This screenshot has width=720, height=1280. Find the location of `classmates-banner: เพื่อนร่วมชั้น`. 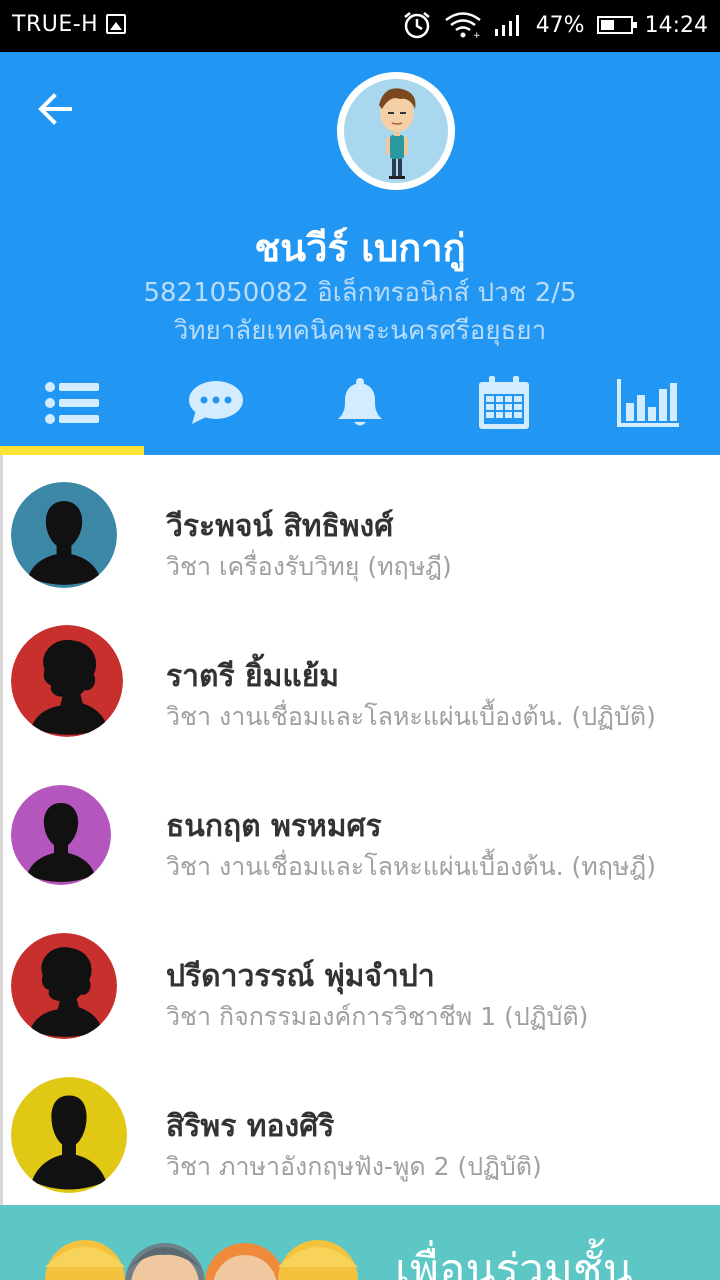

classmates-banner: เพื่อนร่วมชั้น is located at coordinates (360, 1242).